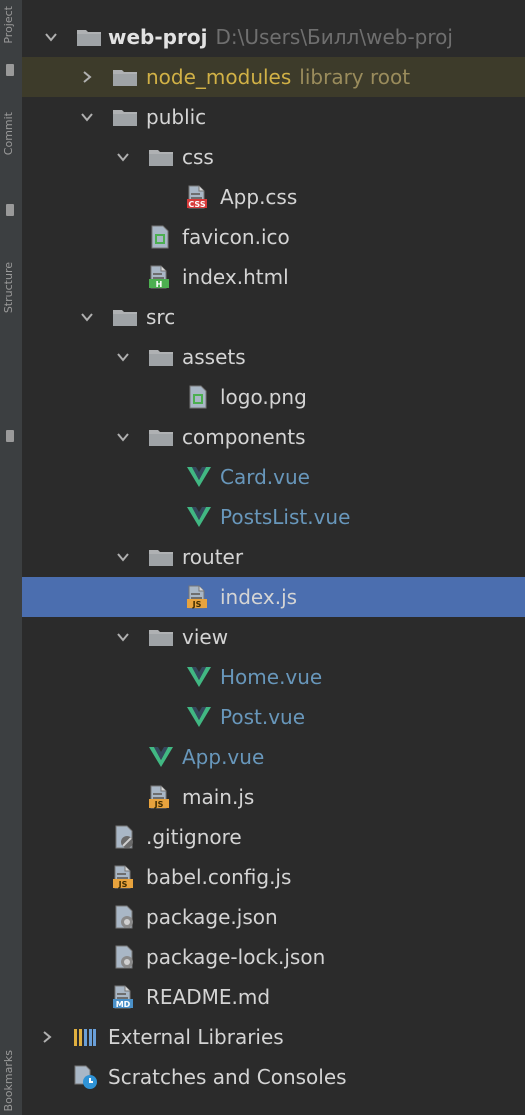 Image resolution: width=525 pixels, height=1115 pixels. What do you see at coordinates (10, 436) in the screenshot?
I see `structure-tool-icon` at bounding box center [10, 436].